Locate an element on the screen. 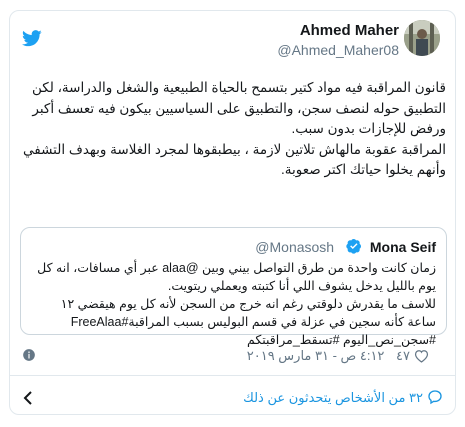 The width and height of the screenshot is (465, 427). tweet-meta: ٤٧ ٤:١٢ ص - ٣١ مارس ٢٠١٩ is located at coordinates (338, 356).